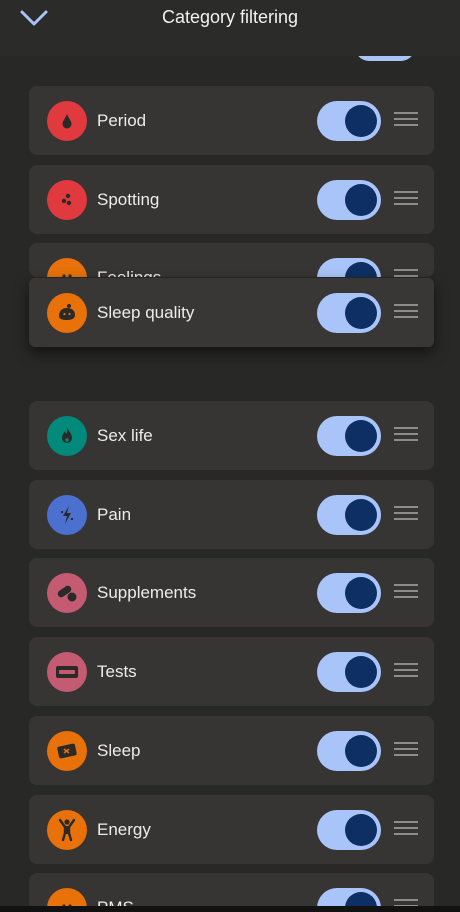  I want to click on category-label: Tests, so click(117, 671).